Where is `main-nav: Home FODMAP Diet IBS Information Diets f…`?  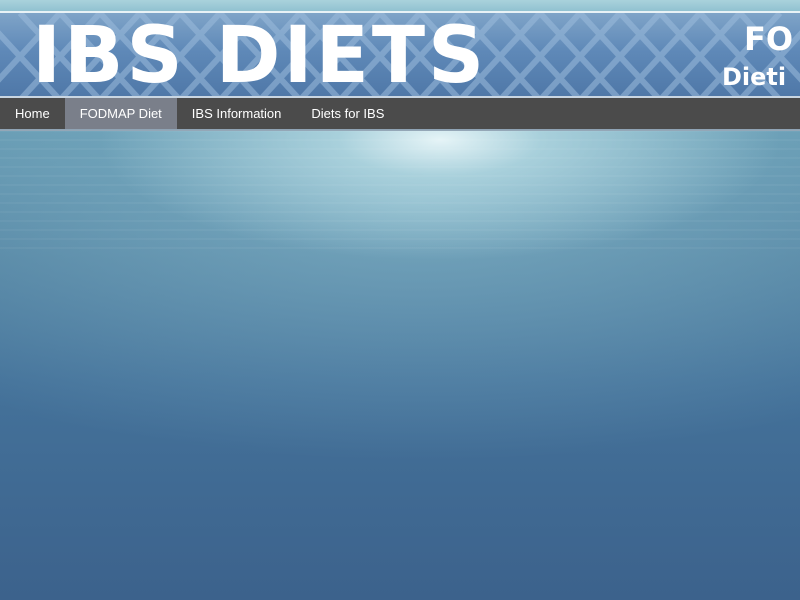
main-nav: Home FODMAP Diet IBS Information Diets f… is located at coordinates (400, 114).